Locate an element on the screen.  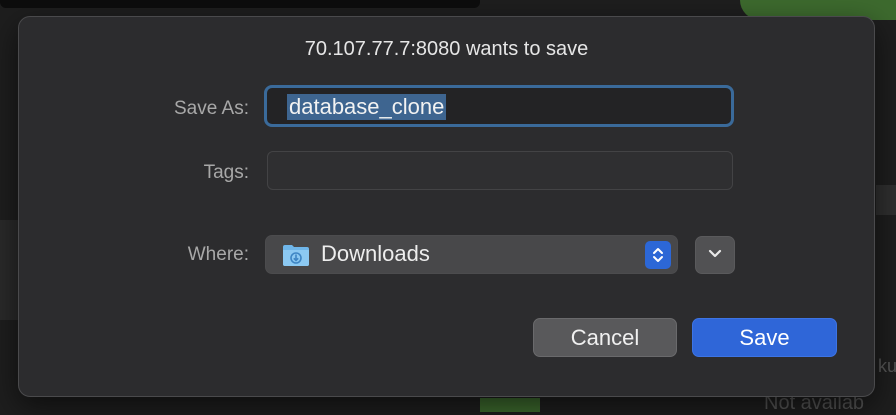
downloads-folder-icon is located at coordinates (296, 255).